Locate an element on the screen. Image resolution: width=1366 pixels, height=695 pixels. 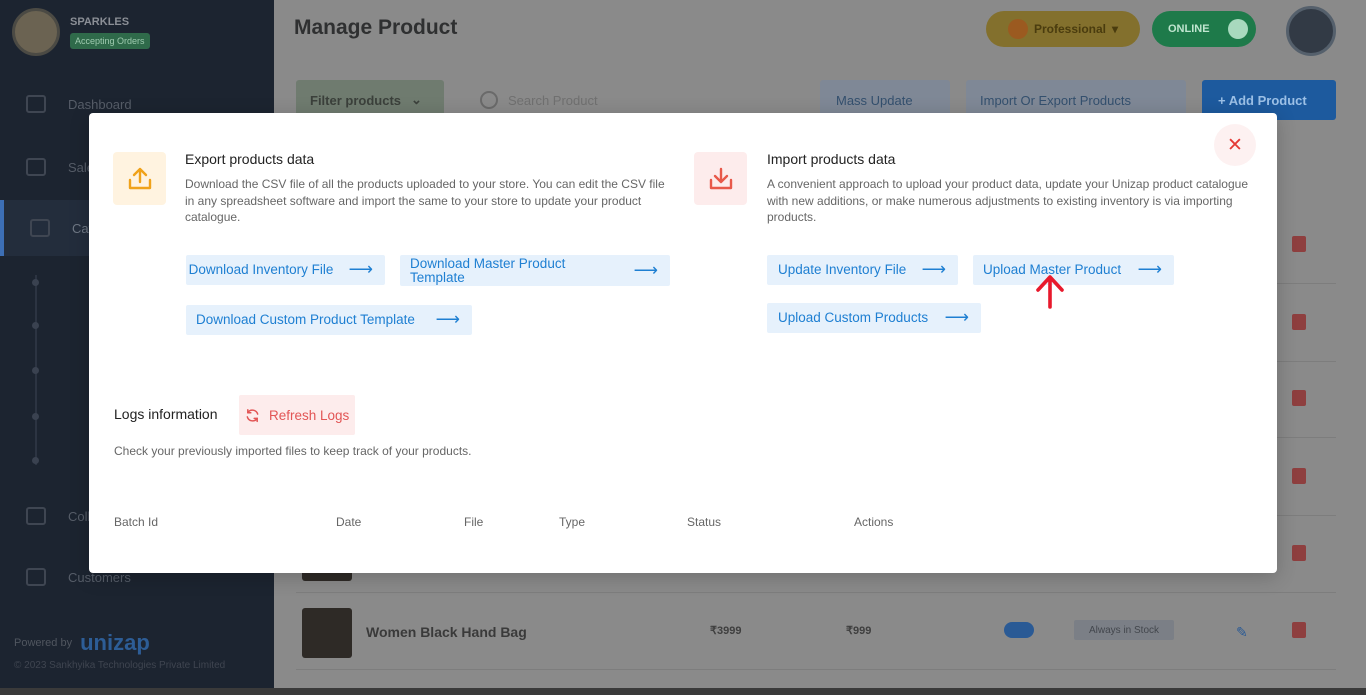
search-placeholder: Search Product is located at coordinates (553, 100).